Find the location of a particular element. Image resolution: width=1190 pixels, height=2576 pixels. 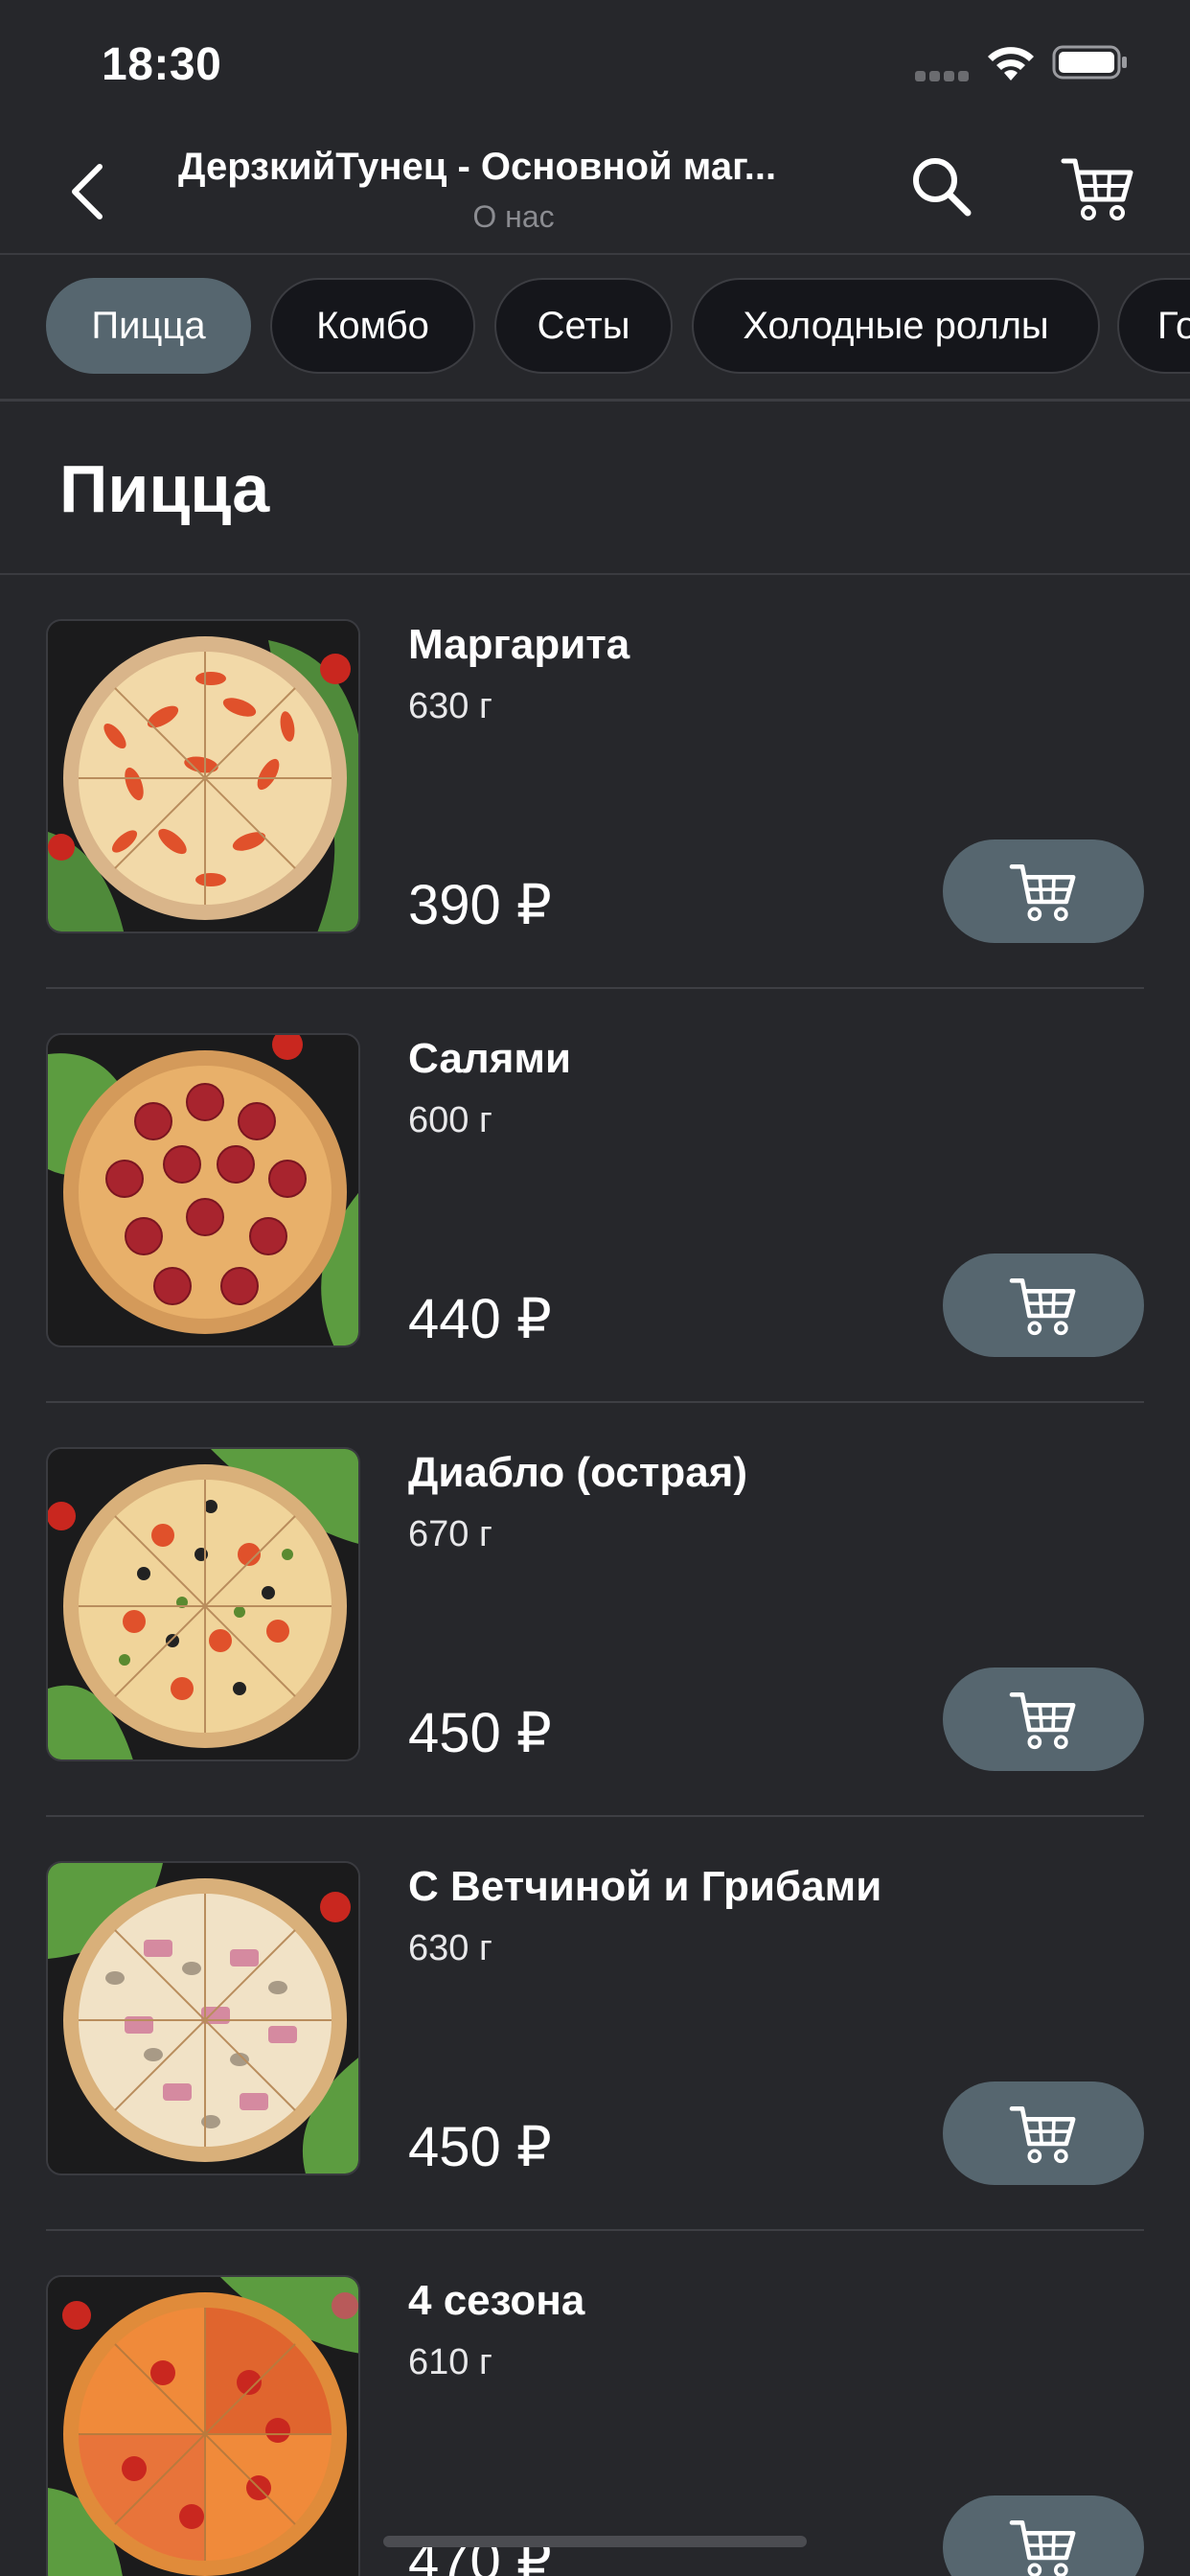

product-weight: 600 г is located at coordinates (450, 1120).